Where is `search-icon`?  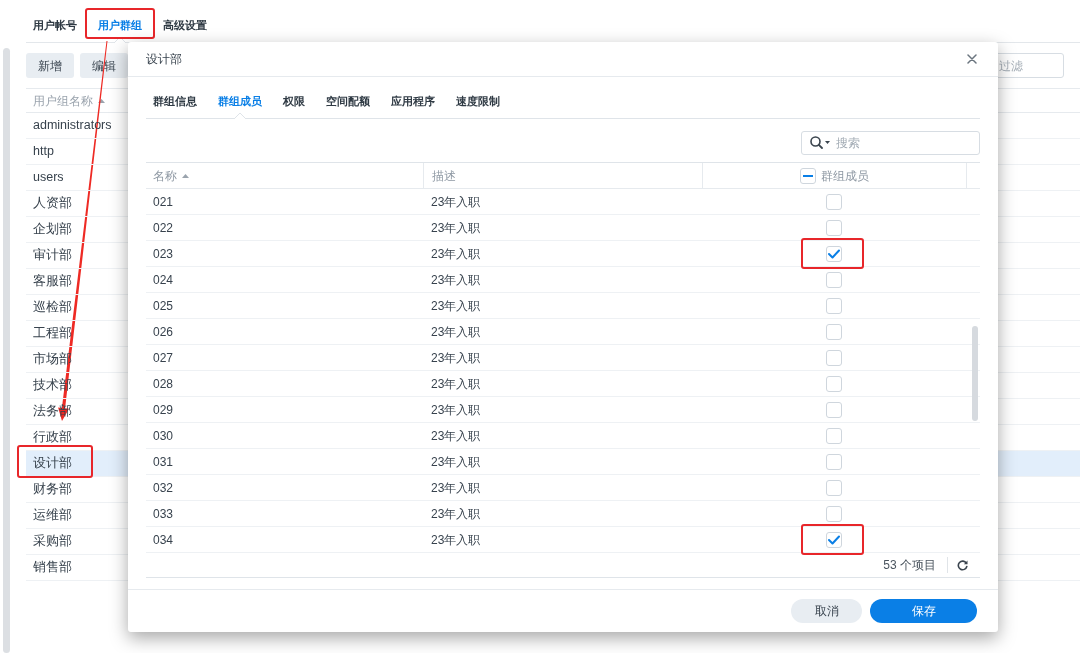 search-icon is located at coordinates (820, 142).